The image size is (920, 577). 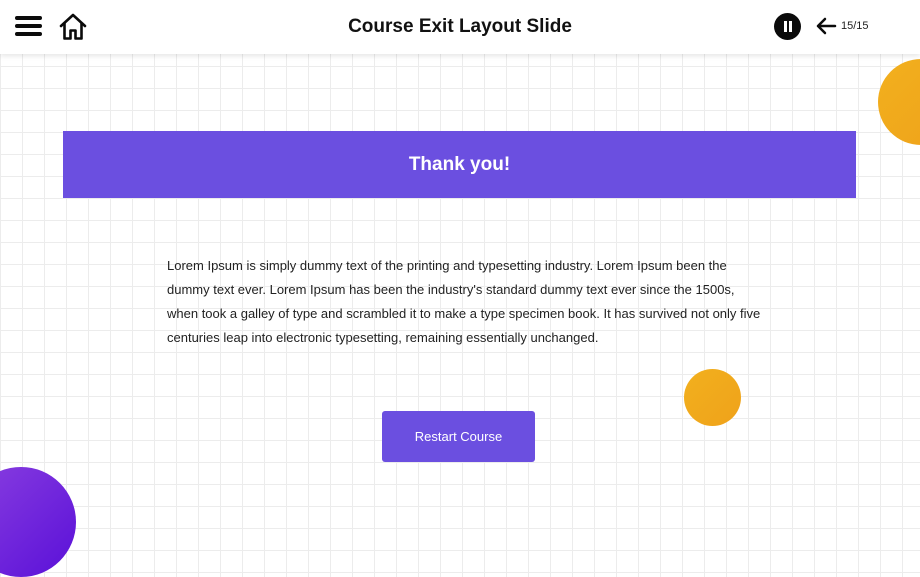 I want to click on banner-title: Thank you!, so click(x=459, y=164).